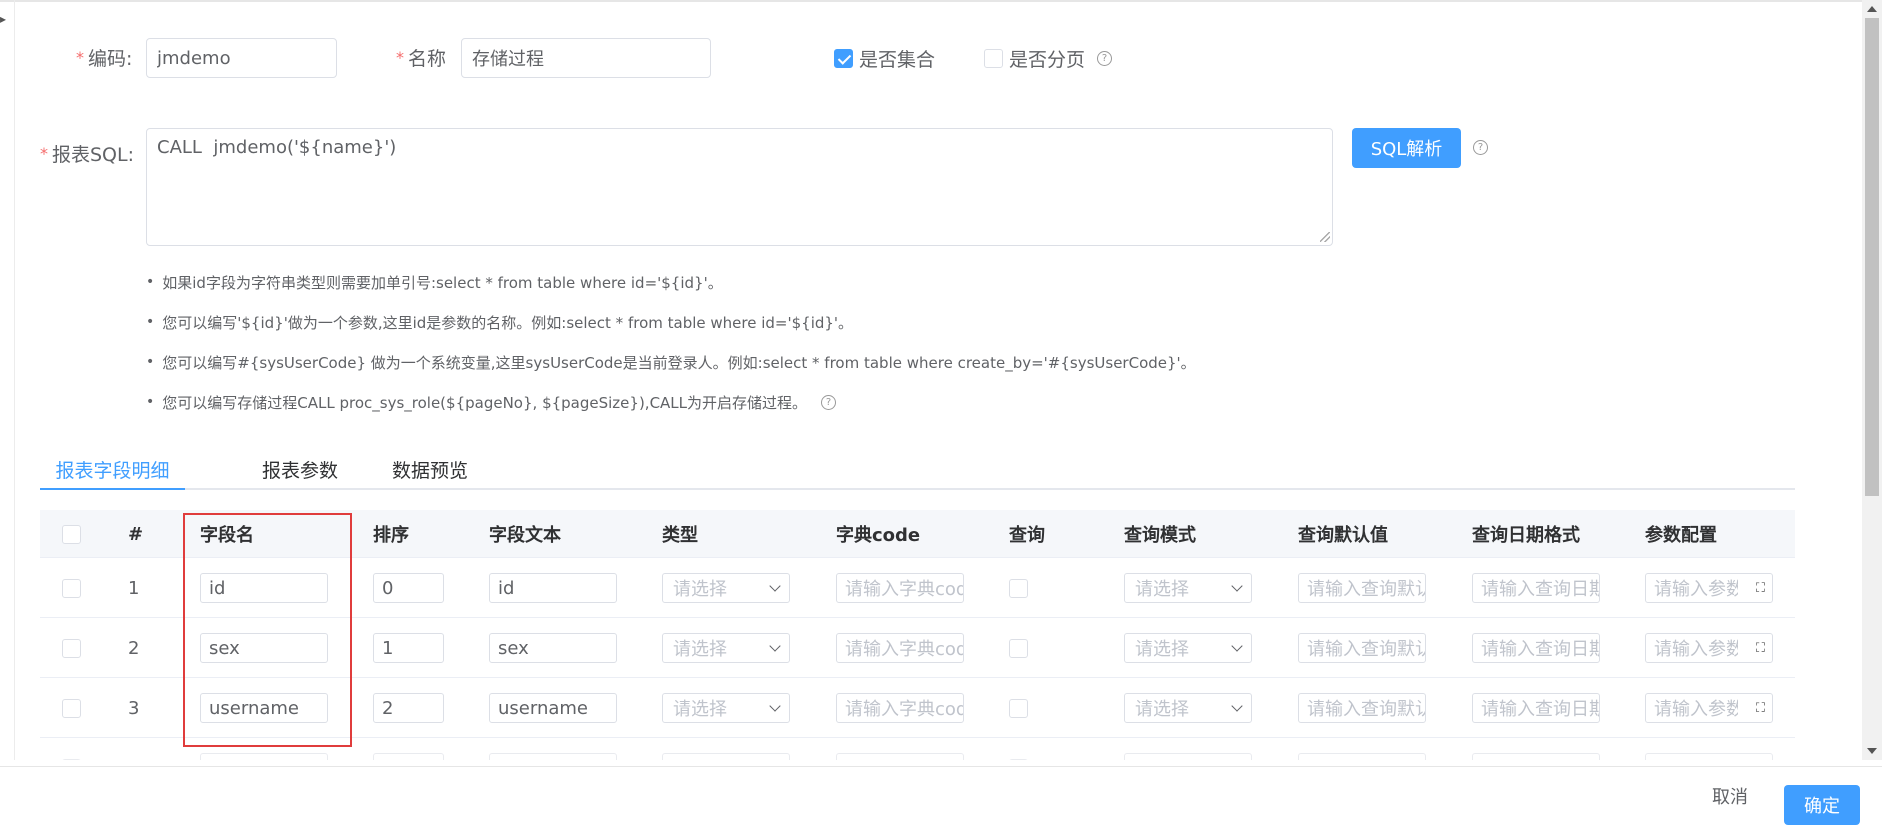 The image size is (1882, 826). I want to click on vertical-scrollbar, so click(1872, 380).